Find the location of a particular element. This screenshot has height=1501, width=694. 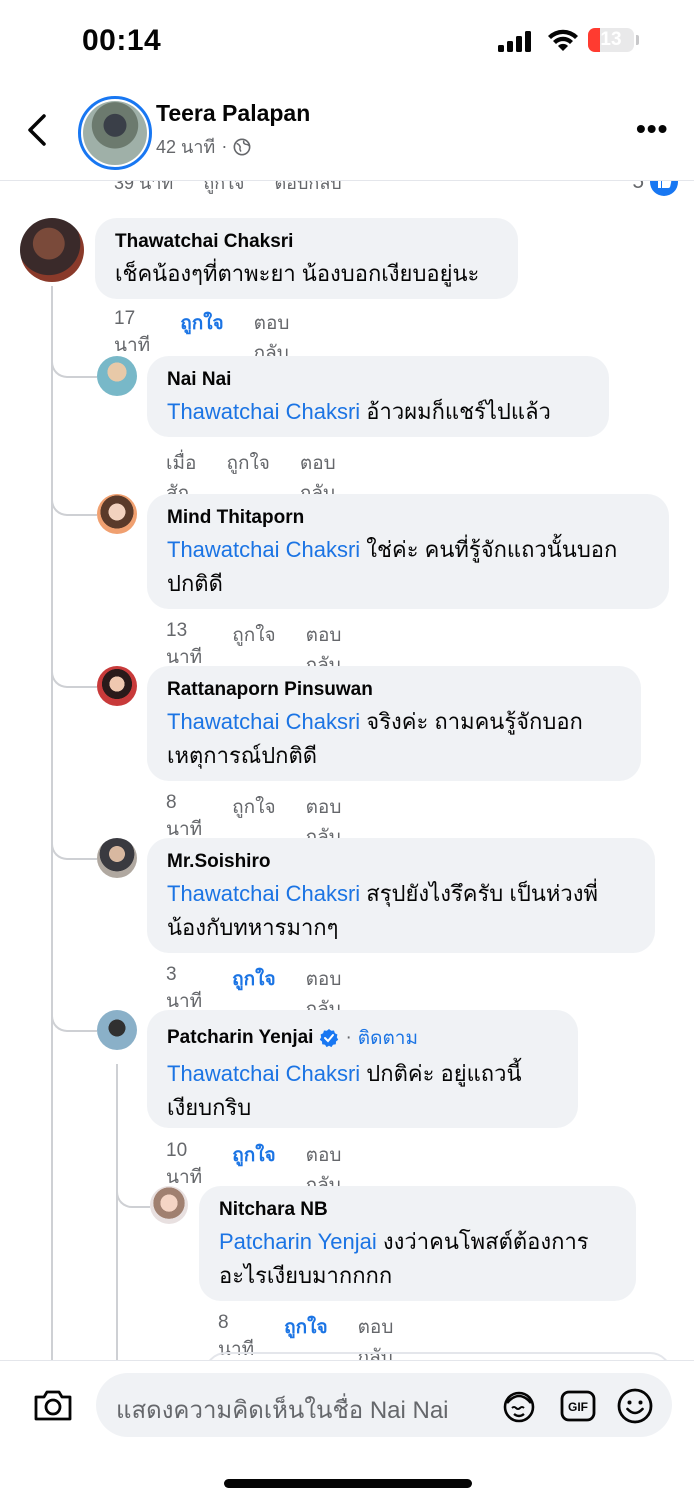

mention-link: Patcharin Yenjai is located at coordinates (298, 1241).